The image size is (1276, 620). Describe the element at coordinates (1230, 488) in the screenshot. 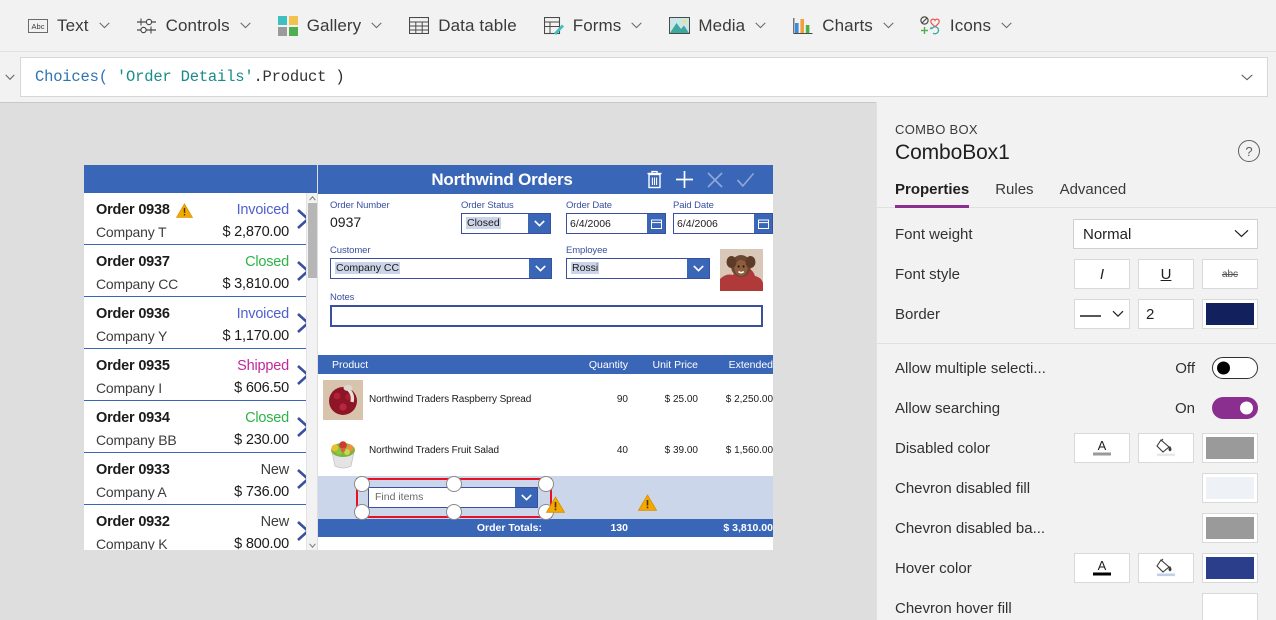

I see `chevron-disabled-fill-button` at that location.